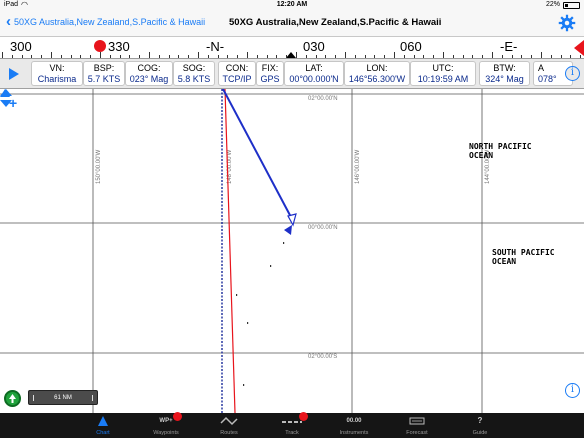 This screenshot has height=438, width=584. I want to click on instrument-value: 146°56.300'W, so click(377, 79).